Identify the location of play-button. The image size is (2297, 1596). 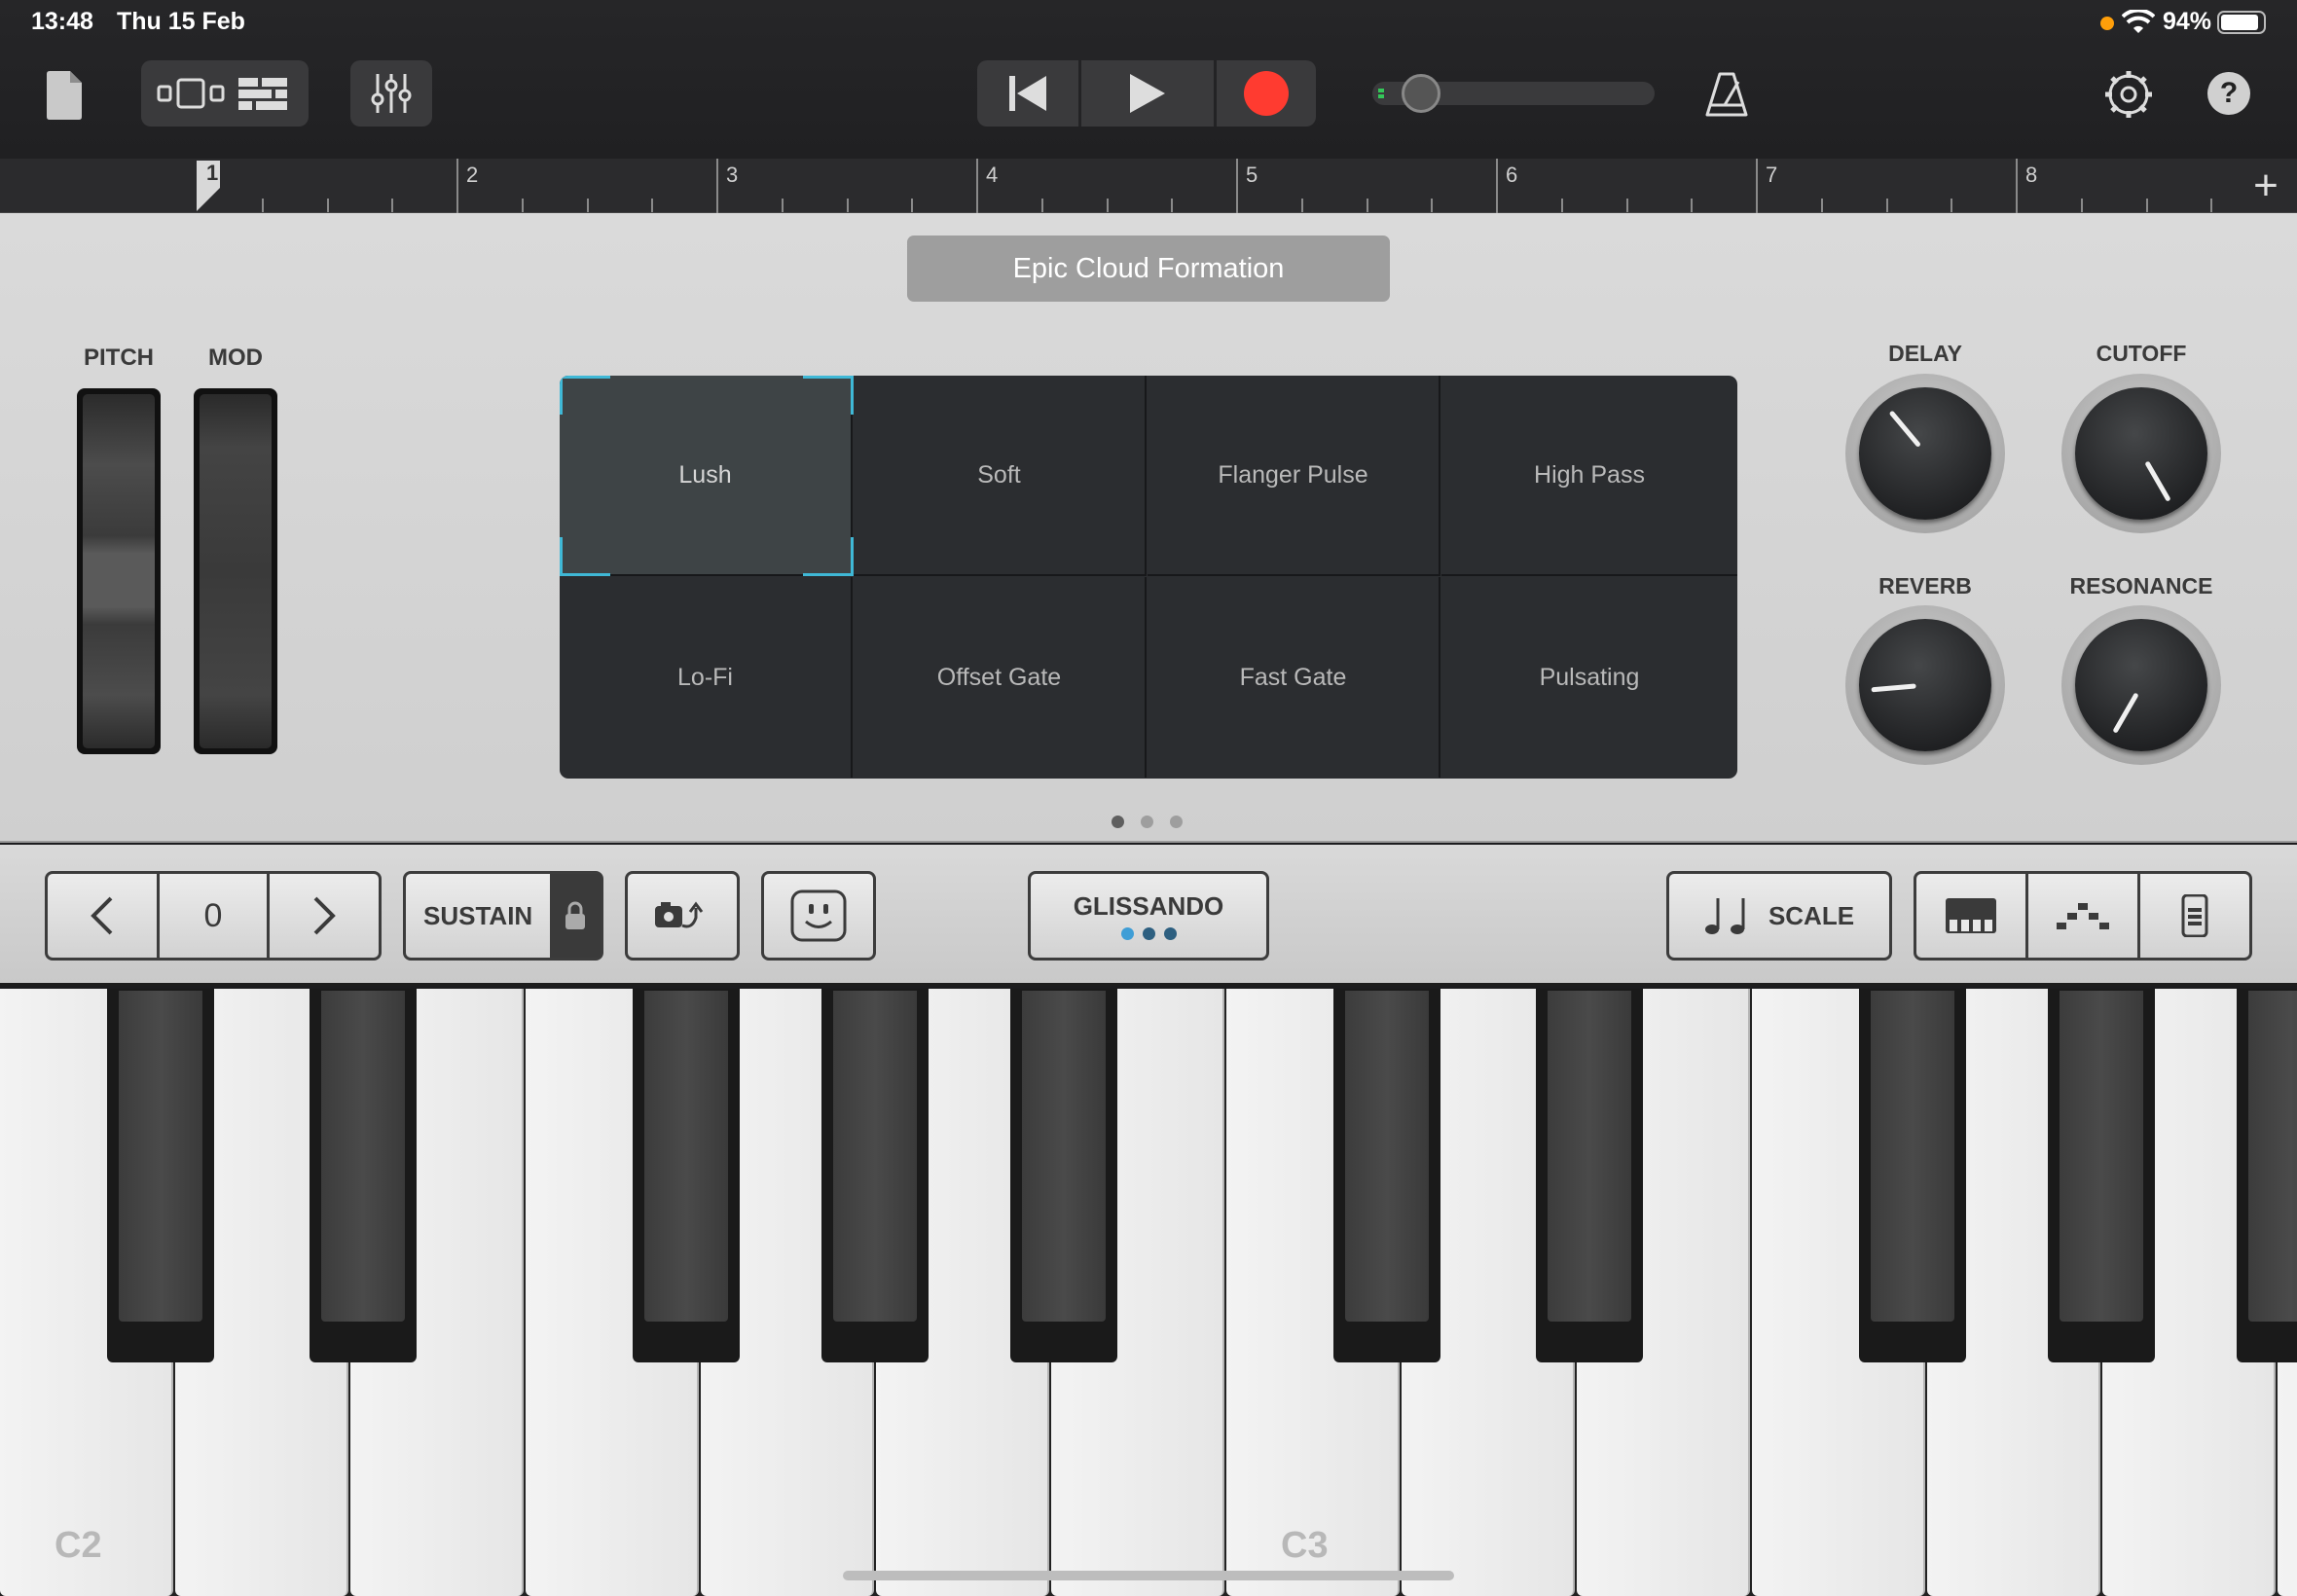
(1147, 93).